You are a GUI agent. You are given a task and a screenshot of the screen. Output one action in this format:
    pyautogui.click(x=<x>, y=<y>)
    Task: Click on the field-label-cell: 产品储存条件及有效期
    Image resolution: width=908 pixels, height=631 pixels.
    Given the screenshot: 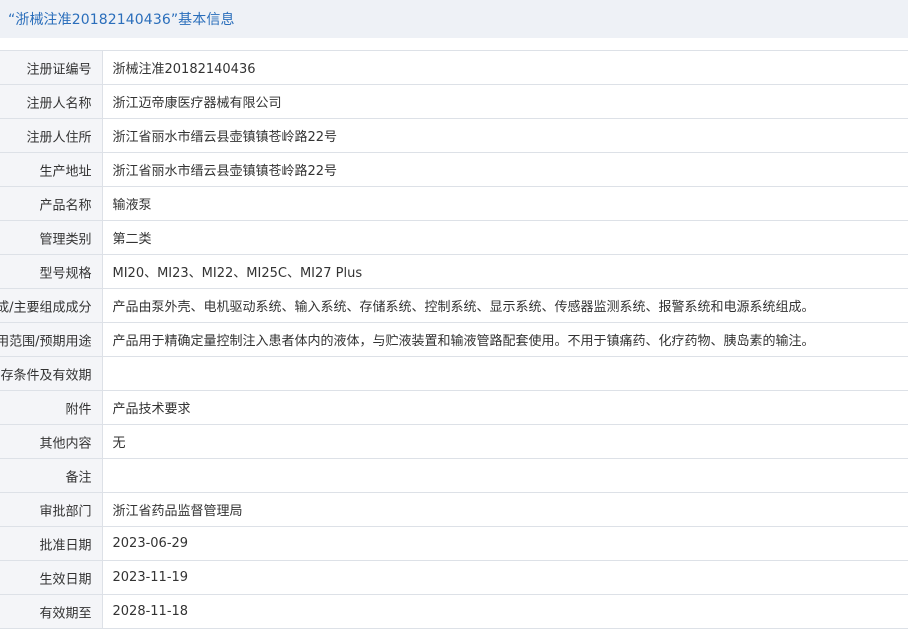 What is the action you would take?
    pyautogui.click(x=51, y=373)
    